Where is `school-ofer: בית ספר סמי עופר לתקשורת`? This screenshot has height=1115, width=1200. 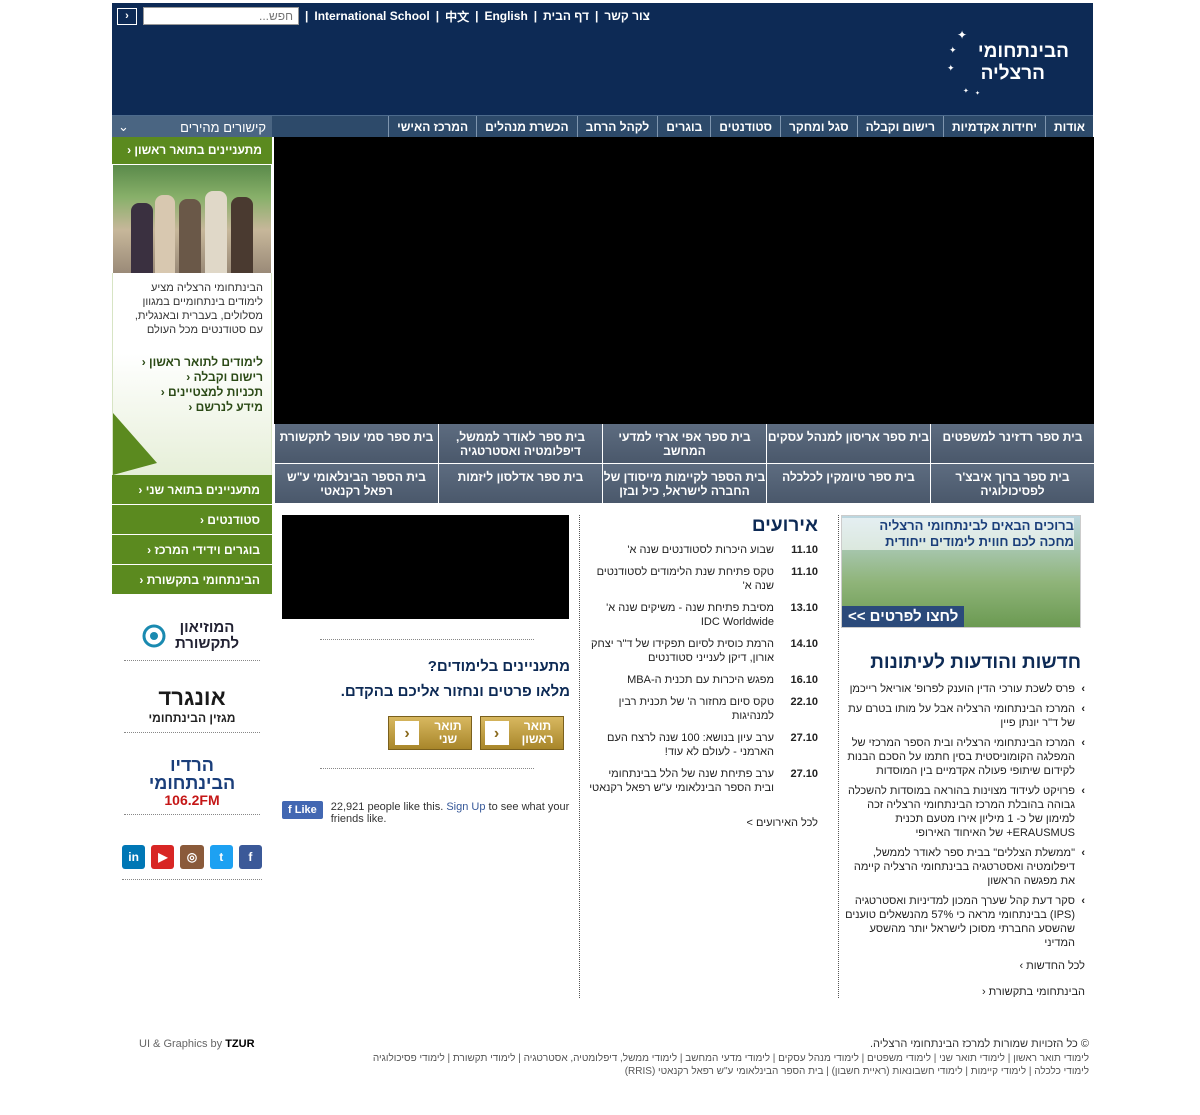
school-ofer: בית ספר סמי עופר לתקשורת is located at coordinates (356, 444).